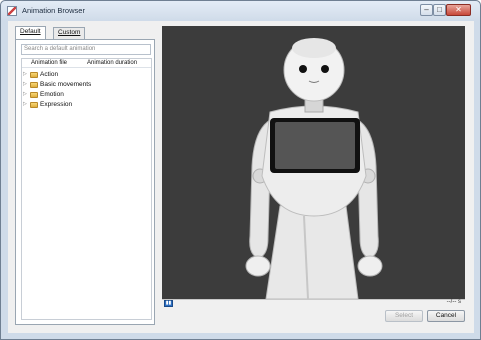  Describe the element at coordinates (86, 63) in the screenshot. I see `tree-header: Animation file Animation duration` at that location.